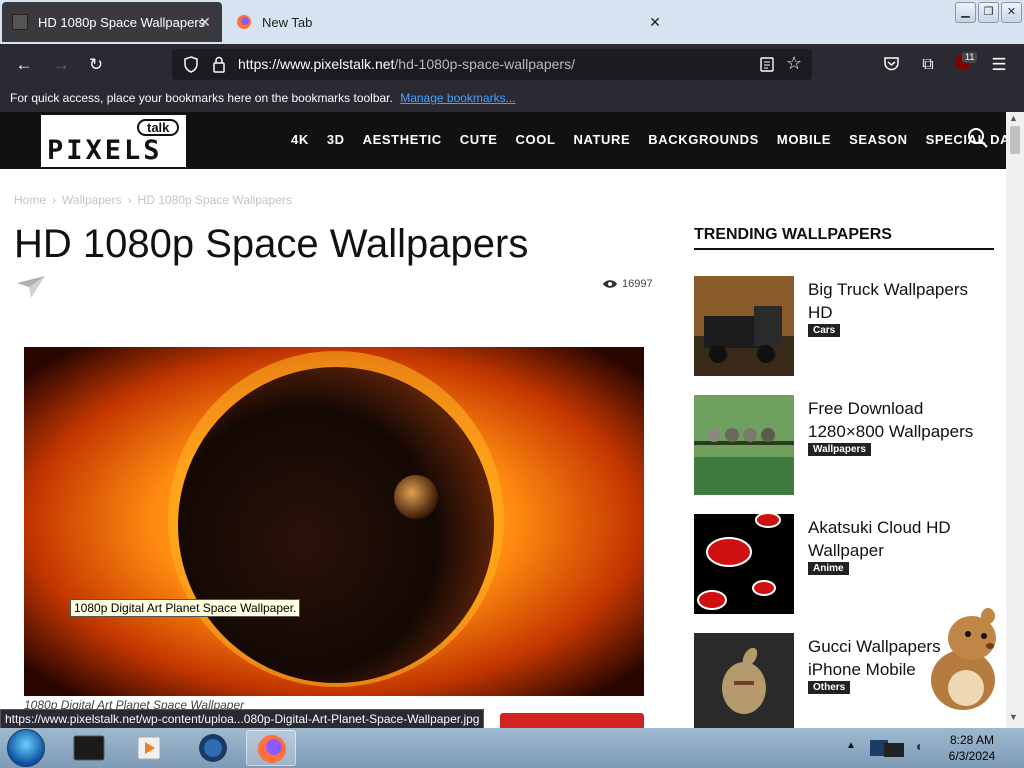 Image resolution: width=1024 pixels, height=768 pixels. I want to click on page-title: HD 1080p Space Wallpapers, so click(271, 244).